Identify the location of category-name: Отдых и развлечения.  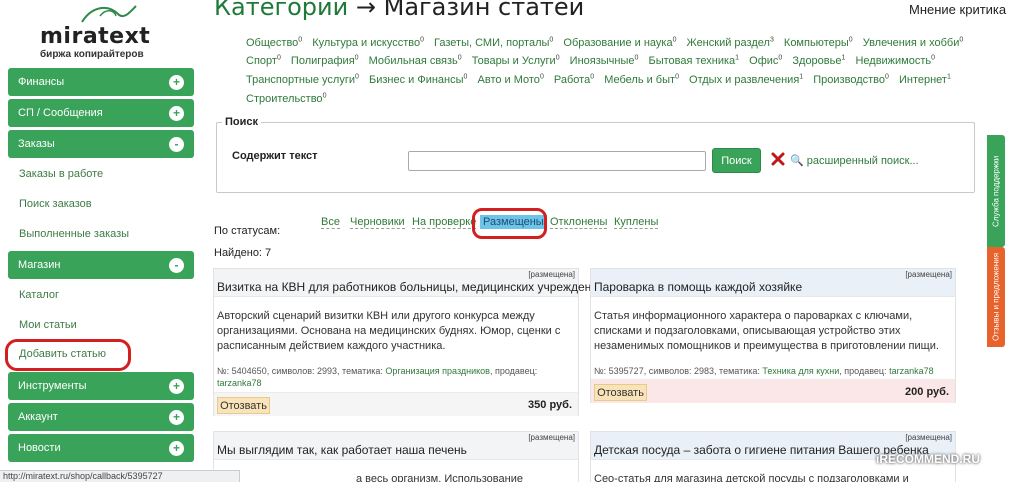
(744, 79).